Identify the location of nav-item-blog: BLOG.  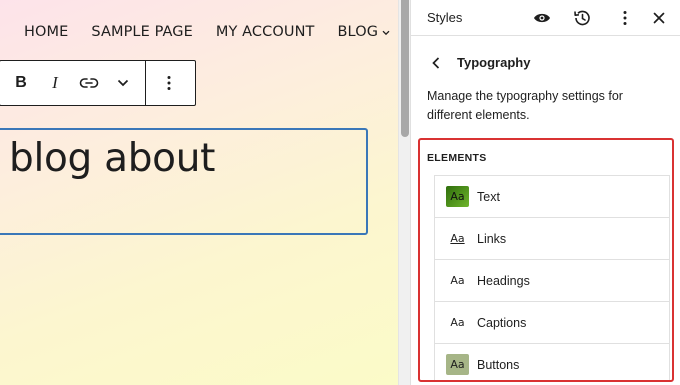
(364, 32).